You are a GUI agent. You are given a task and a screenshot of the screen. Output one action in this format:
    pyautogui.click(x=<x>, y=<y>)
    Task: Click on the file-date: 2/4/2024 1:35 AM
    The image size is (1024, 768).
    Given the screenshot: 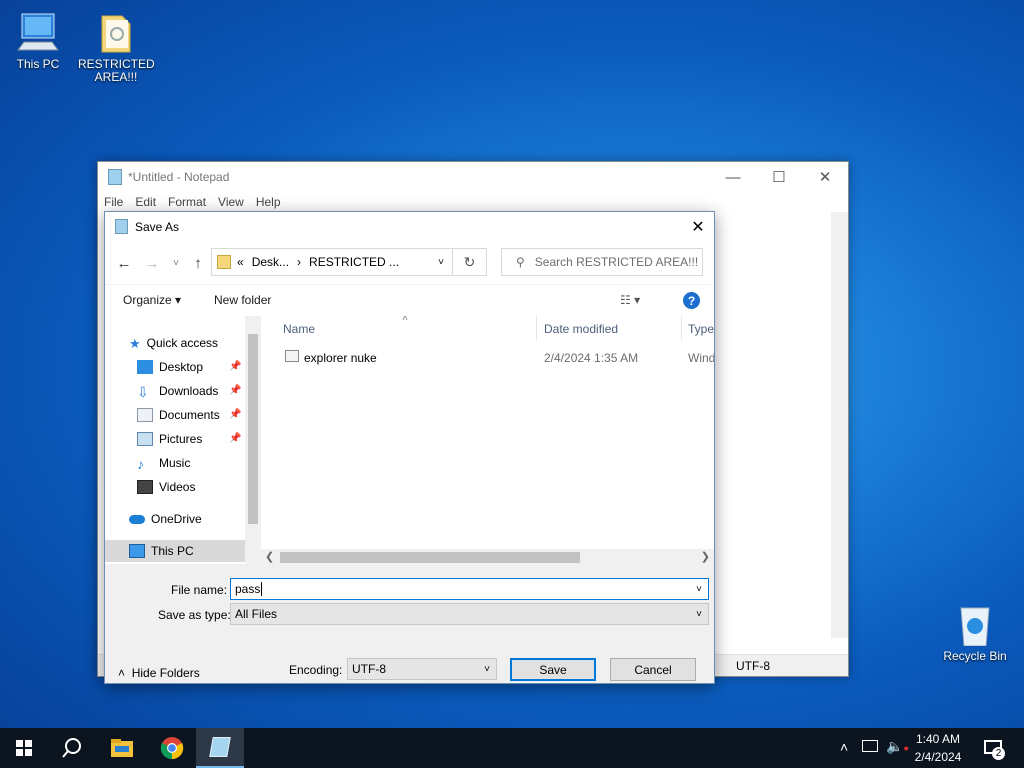 What is the action you would take?
    pyautogui.click(x=591, y=358)
    